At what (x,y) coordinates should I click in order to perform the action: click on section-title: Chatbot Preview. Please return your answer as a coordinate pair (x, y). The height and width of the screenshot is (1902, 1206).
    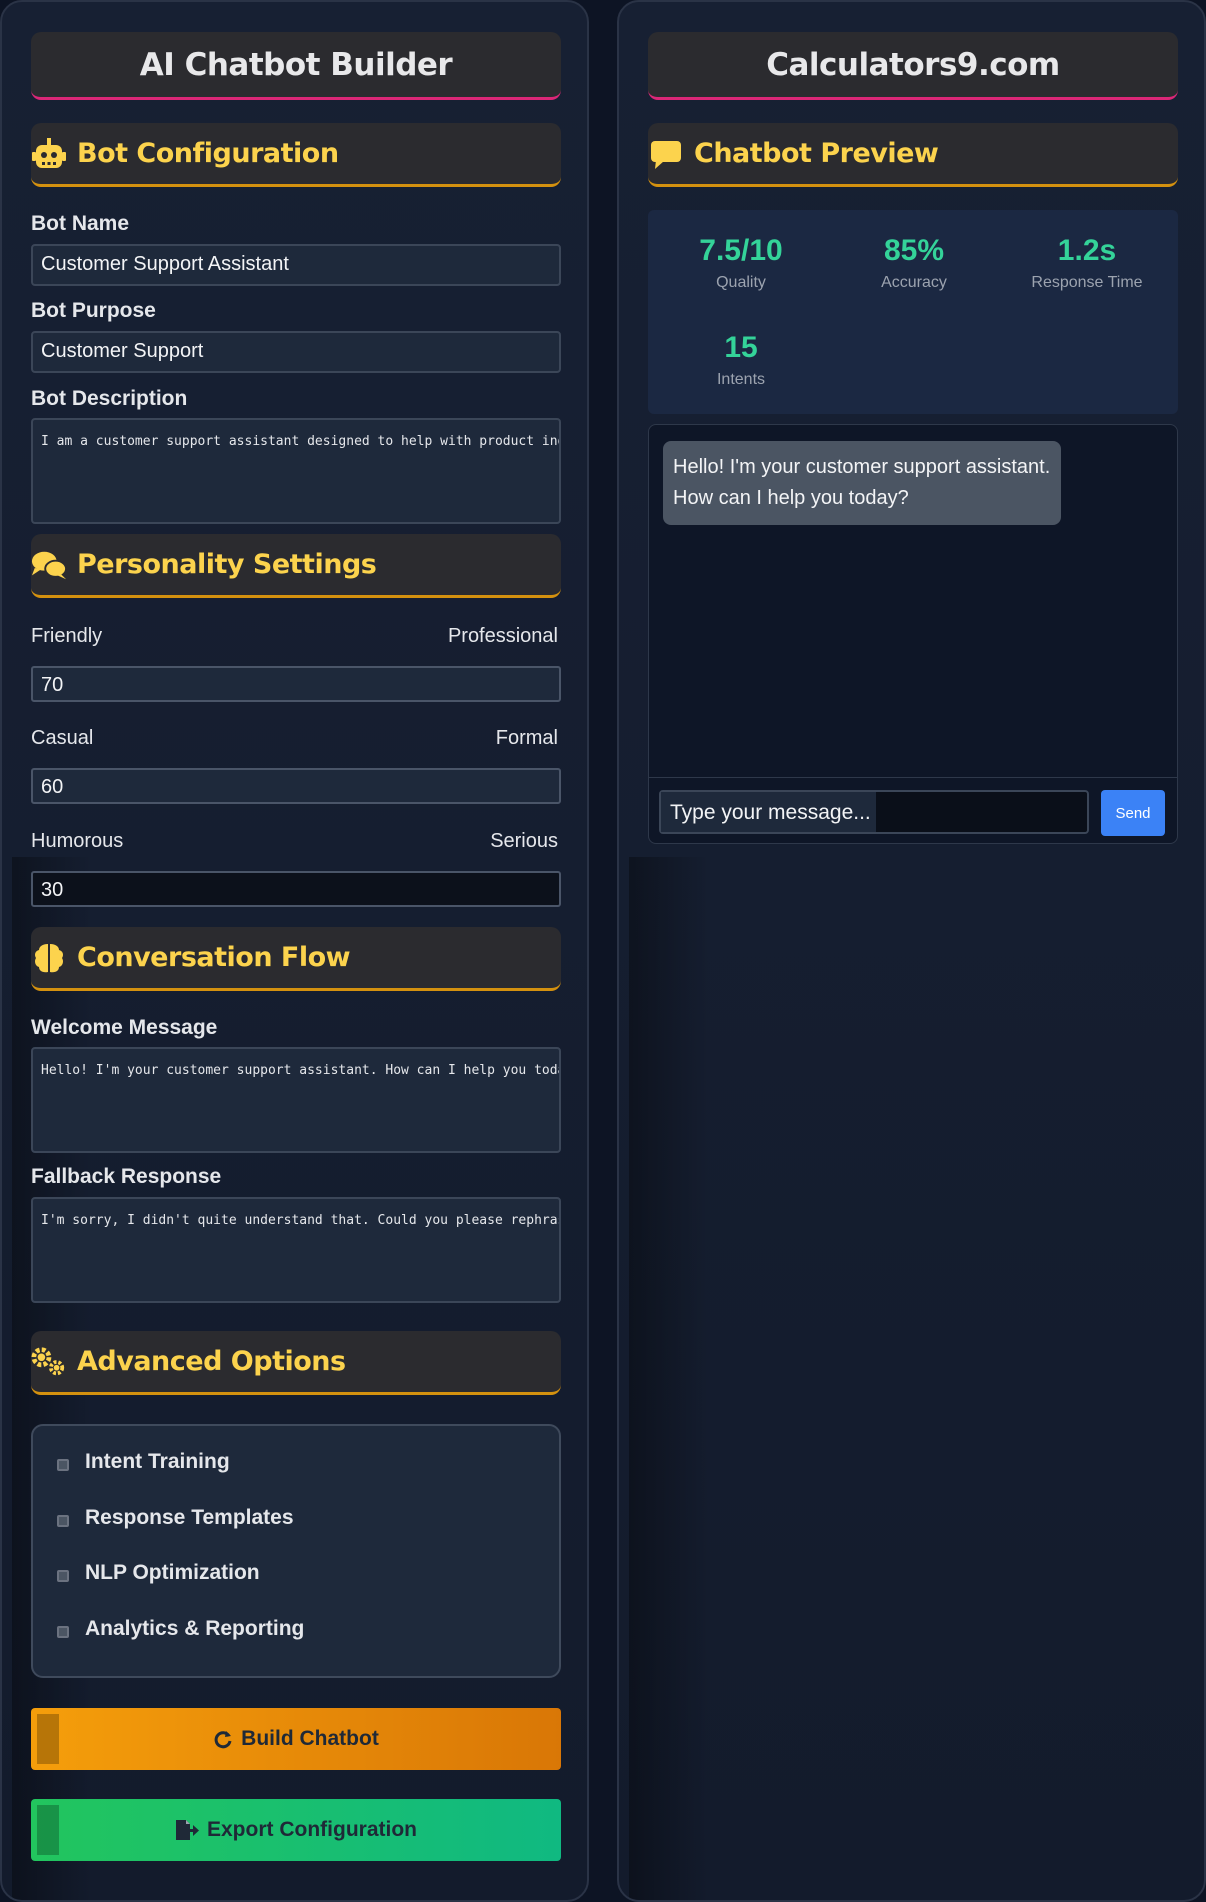
    Looking at the image, I should click on (816, 153).